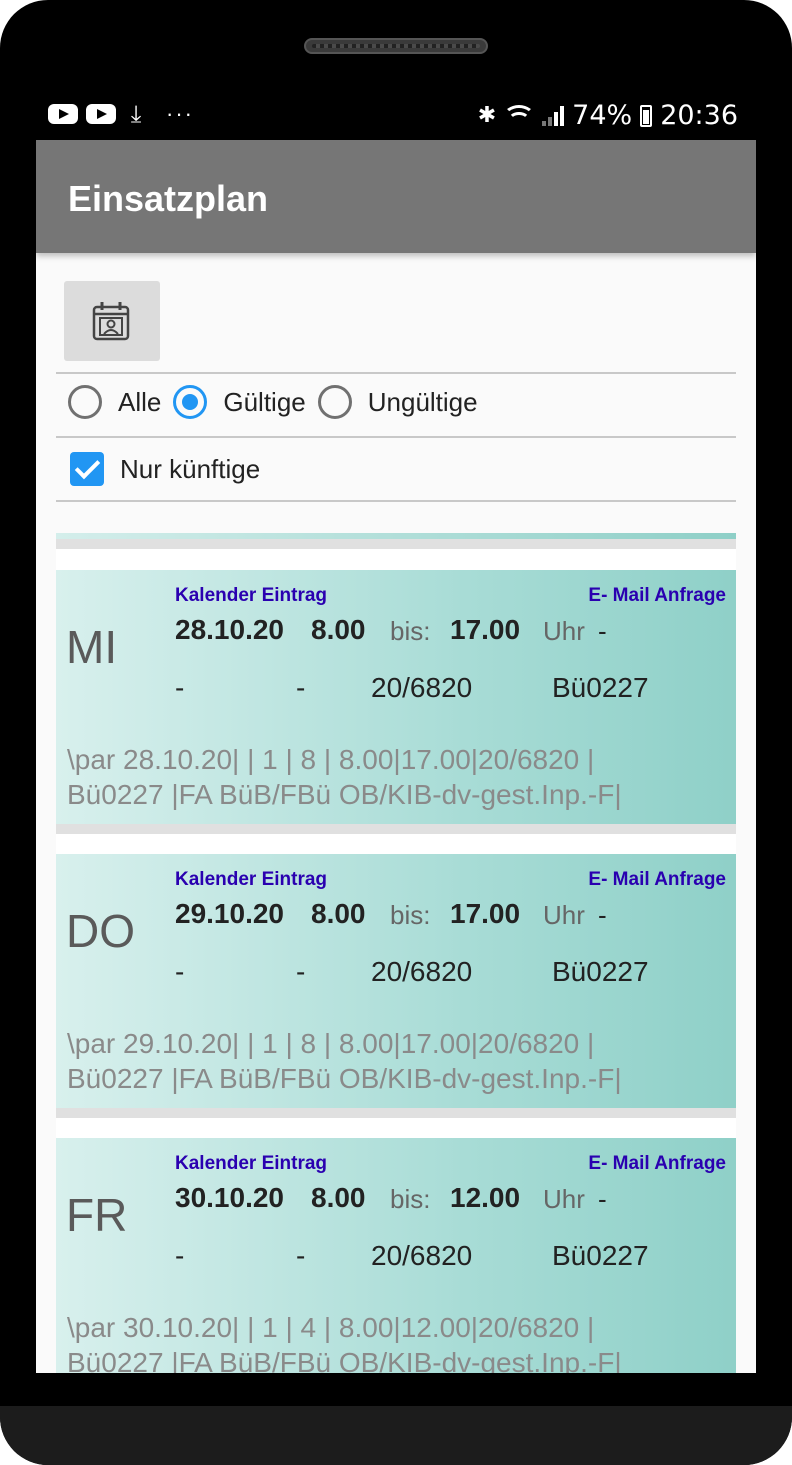 The width and height of the screenshot is (792, 1465). What do you see at coordinates (396, 118) in the screenshot?
I see `status-bar: ⤓ ··· ✱ 74% 20:36` at bounding box center [396, 118].